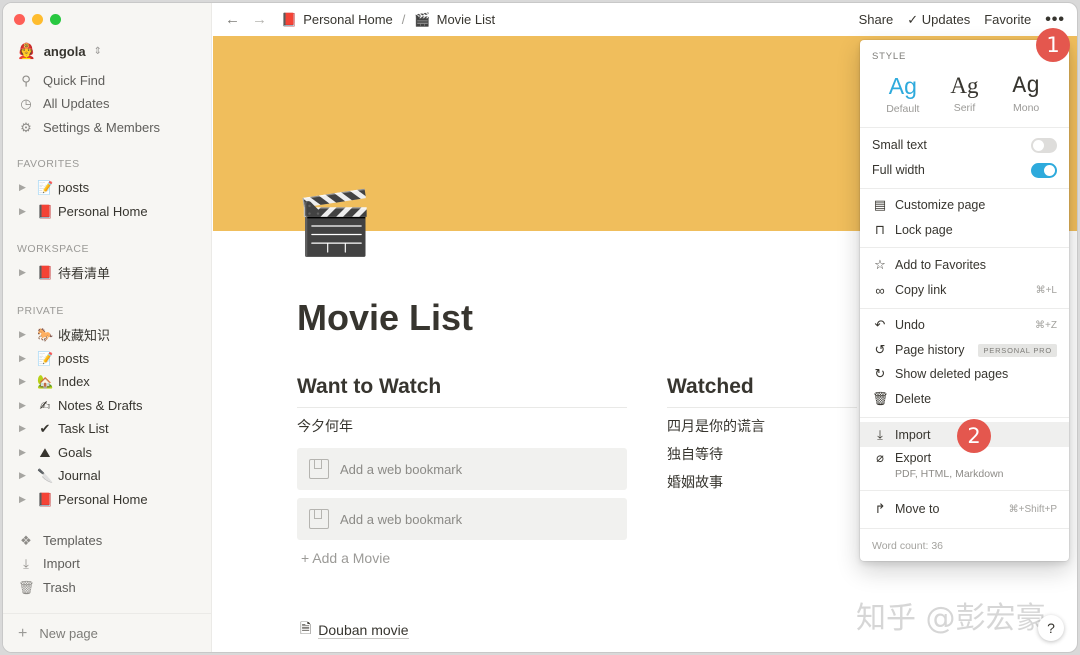 The width and height of the screenshot is (1080, 655). I want to click on bookmark-placeholder-label: Add a web bookmark, so click(401, 519).